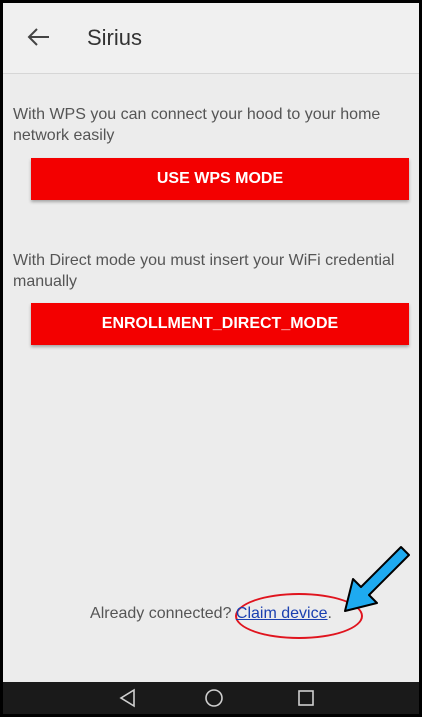  I want to click on home-circle-icon, so click(214, 698).